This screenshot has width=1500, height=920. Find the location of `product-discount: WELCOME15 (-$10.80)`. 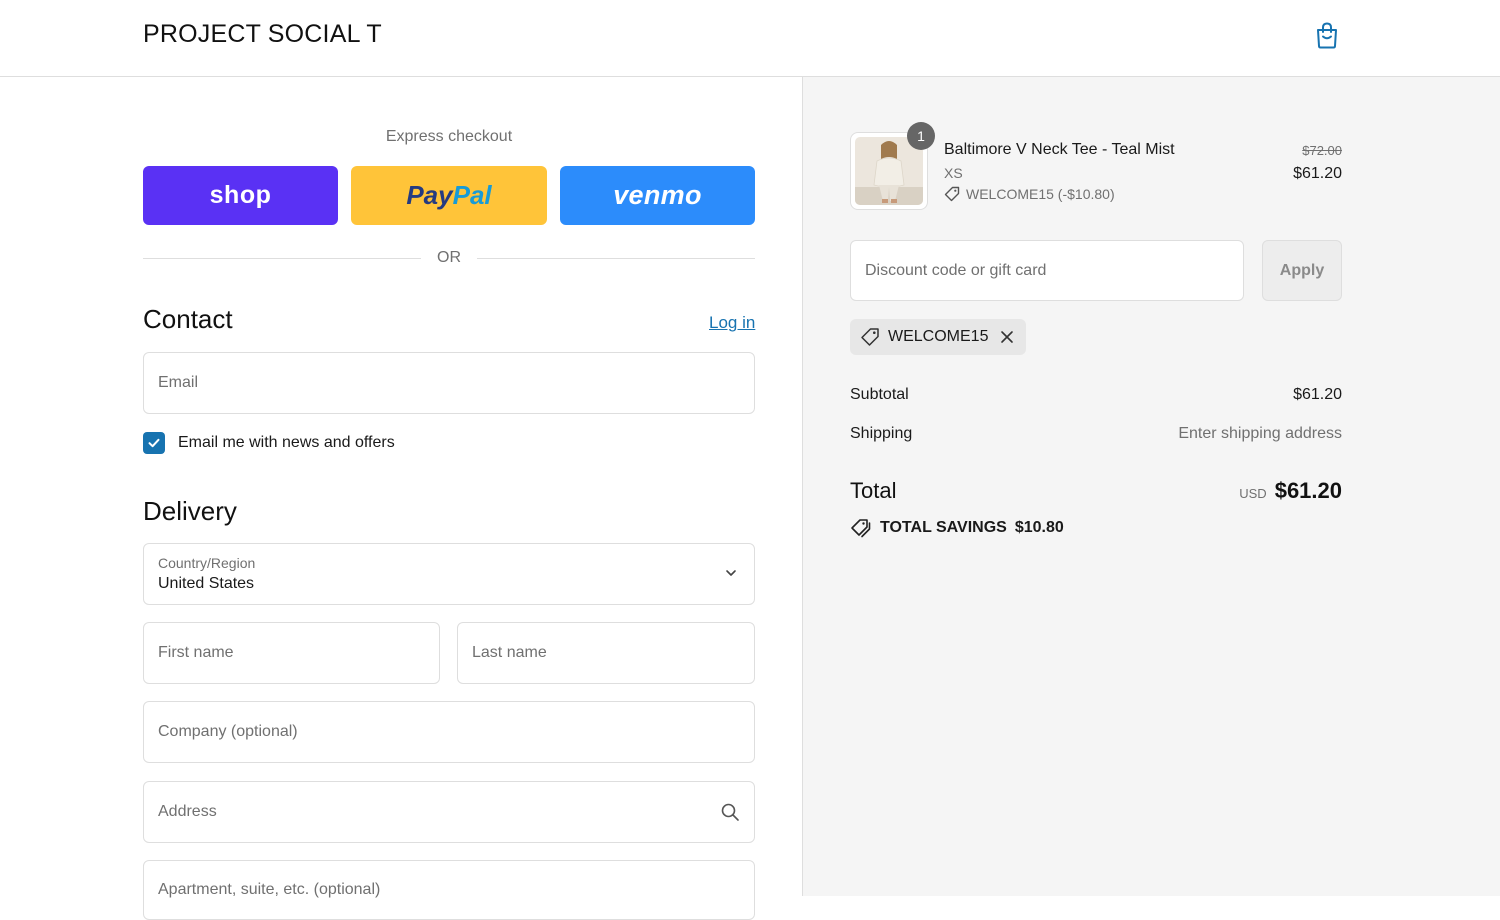

product-discount: WELCOME15 (-$10.80) is located at coordinates (1029, 194).